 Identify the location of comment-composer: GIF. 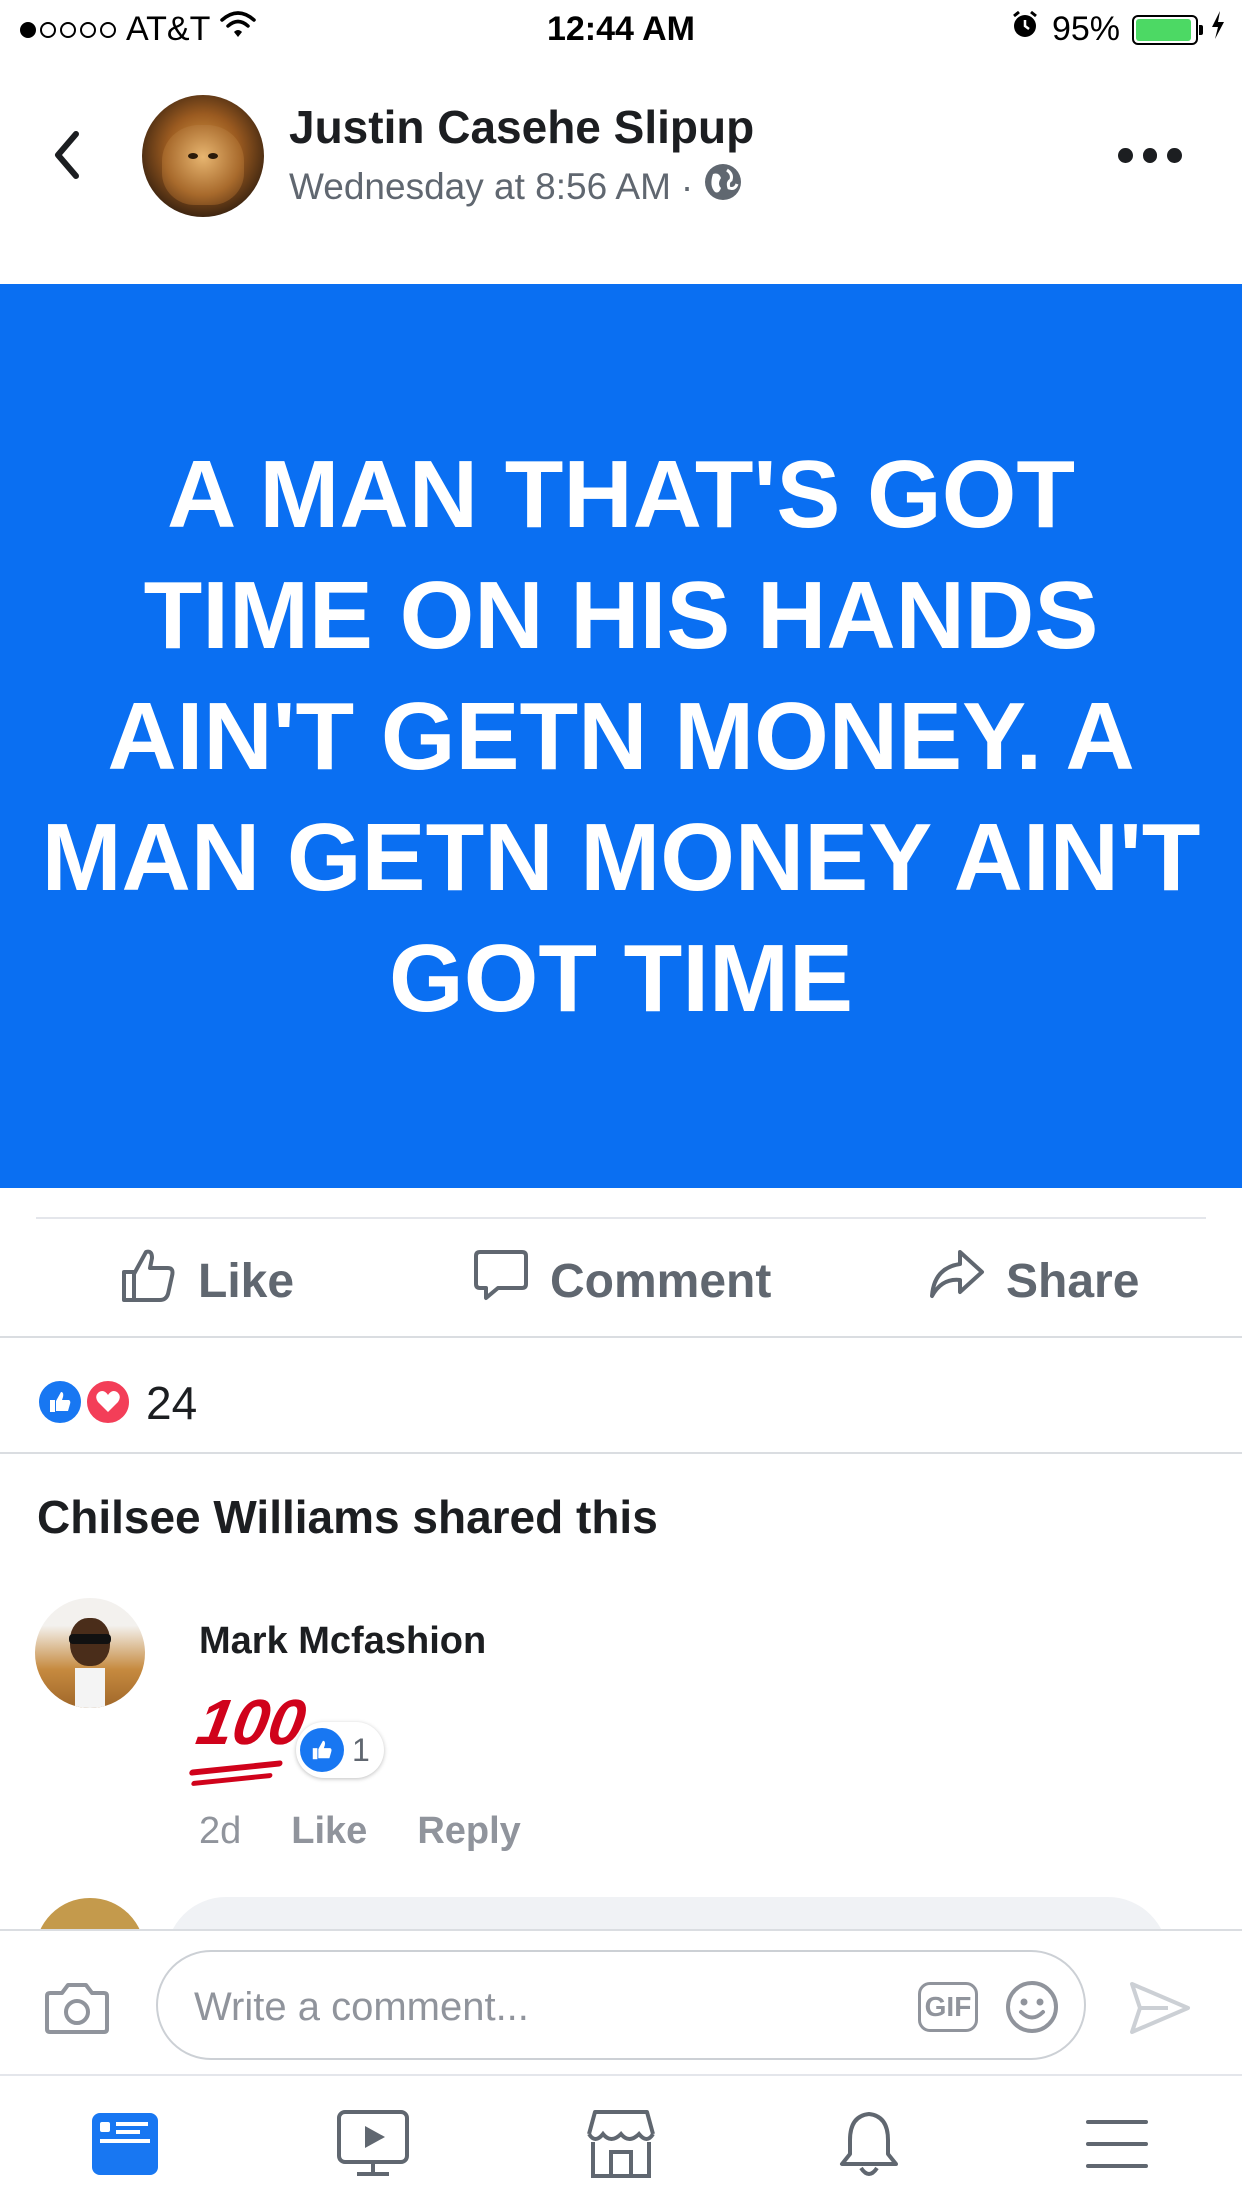
(621, 2001).